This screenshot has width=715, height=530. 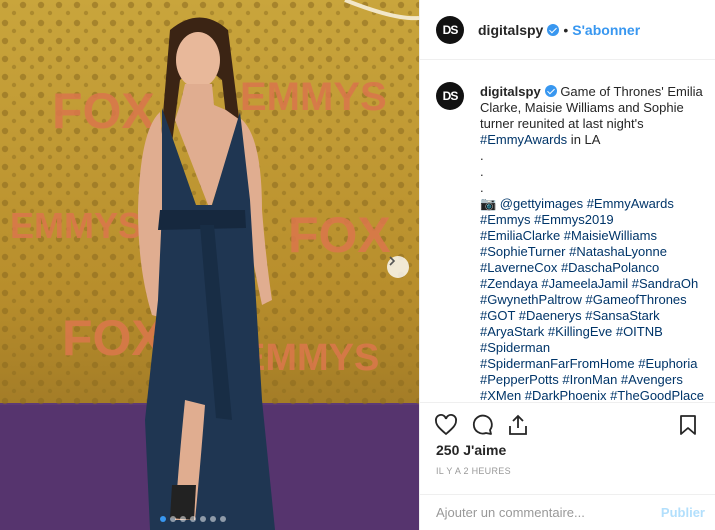 What do you see at coordinates (688, 427) in the screenshot?
I see `bookmark-icon` at bounding box center [688, 427].